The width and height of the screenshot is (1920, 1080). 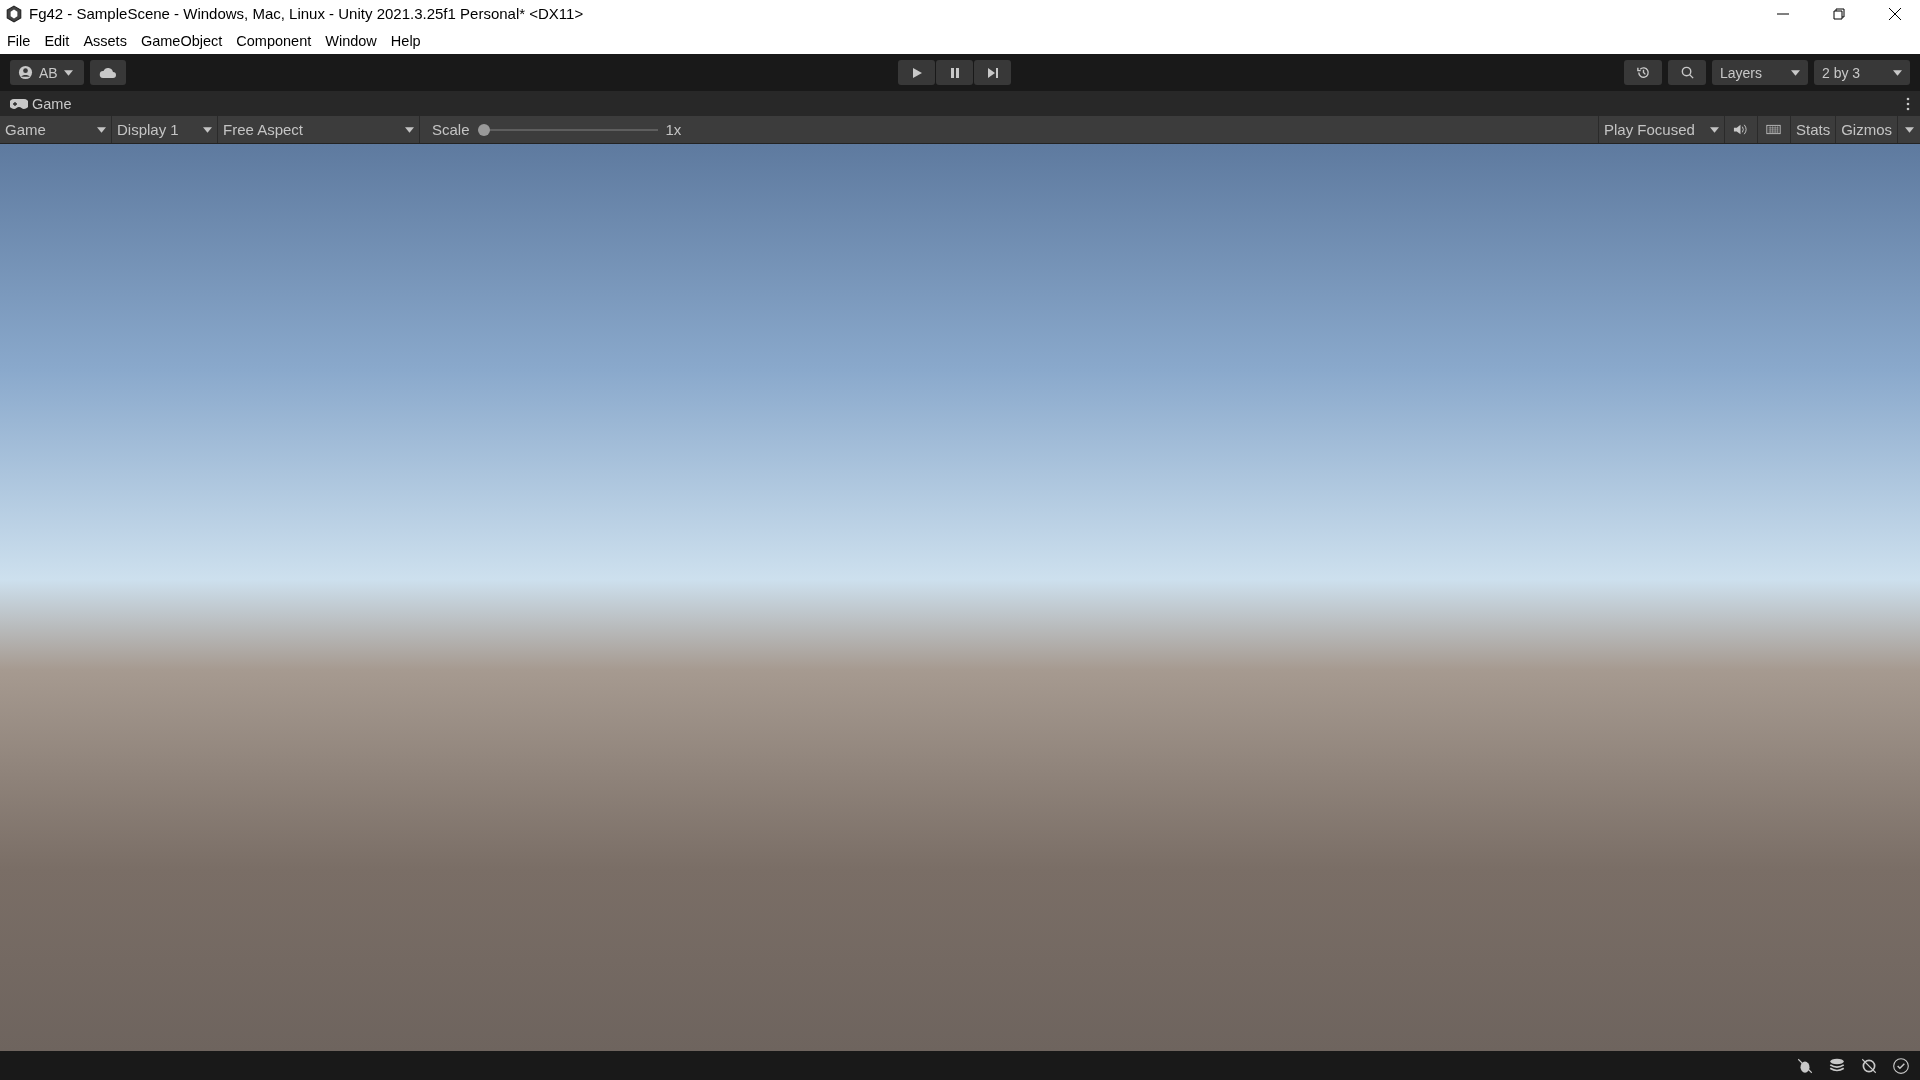 What do you see at coordinates (567, 129) in the screenshot?
I see `scale-slider` at bounding box center [567, 129].